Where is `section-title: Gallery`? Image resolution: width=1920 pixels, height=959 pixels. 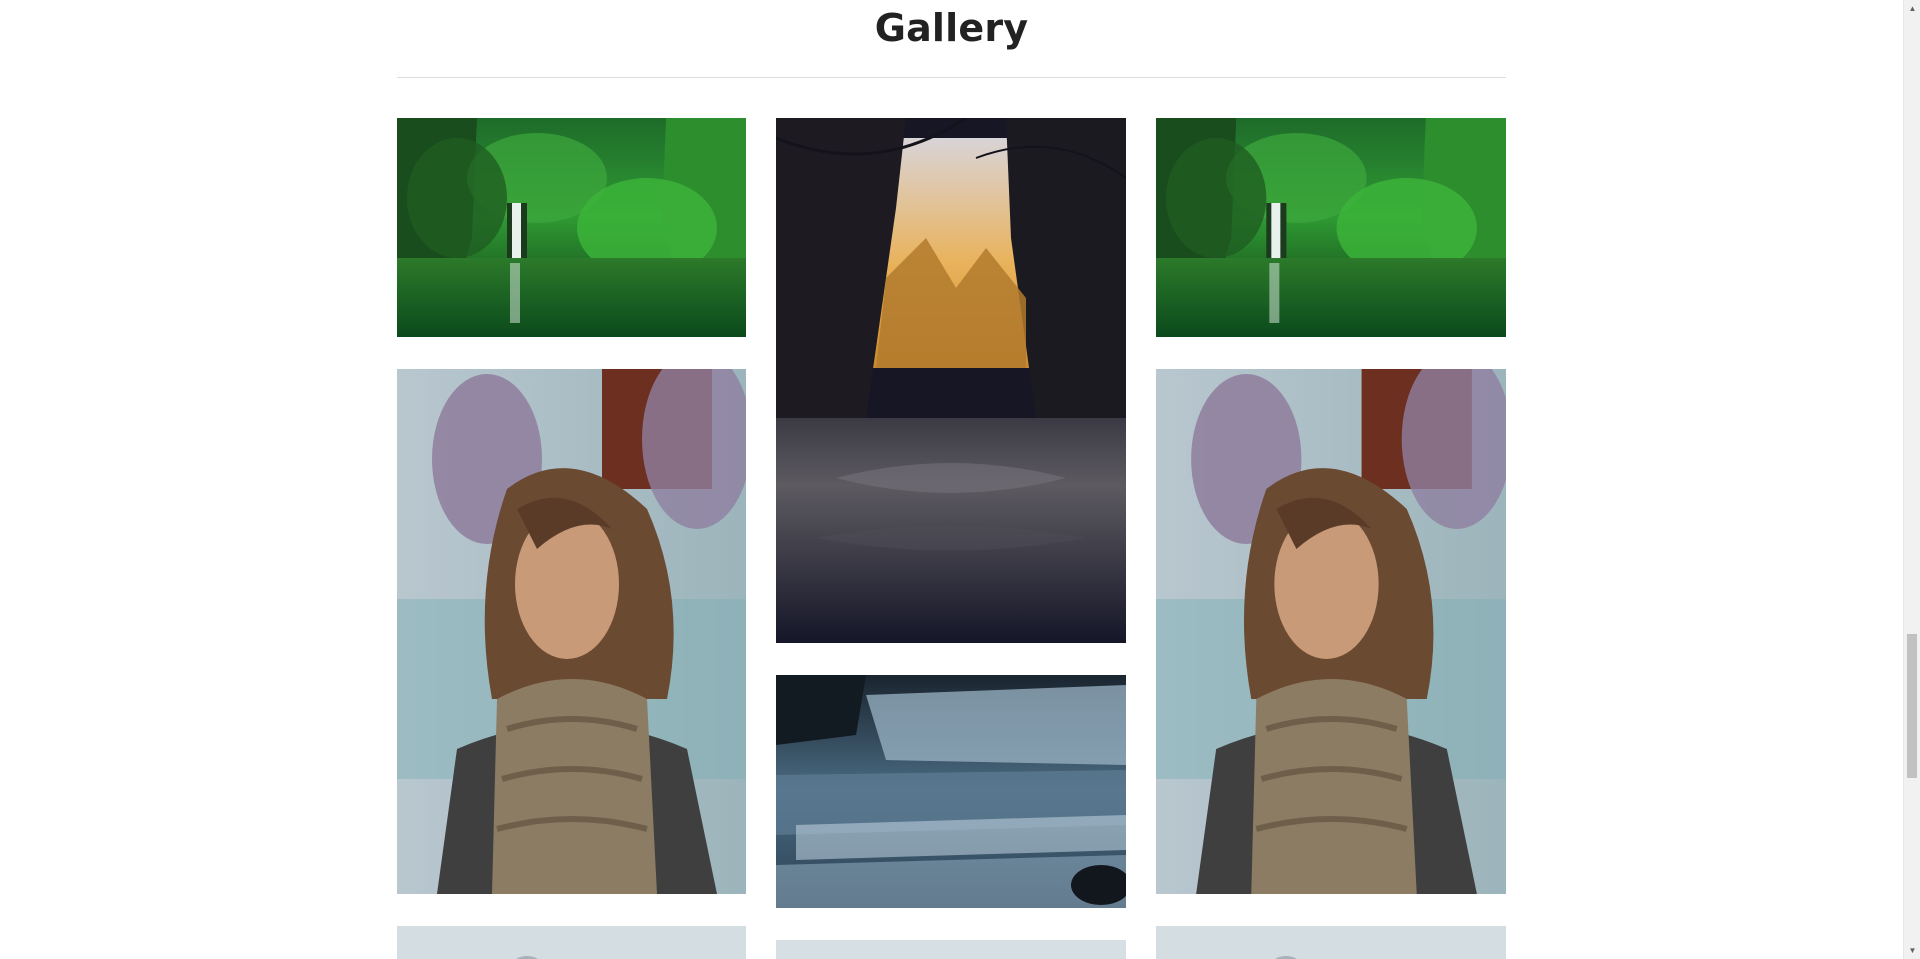
section-title: Gallery is located at coordinates (951, 28).